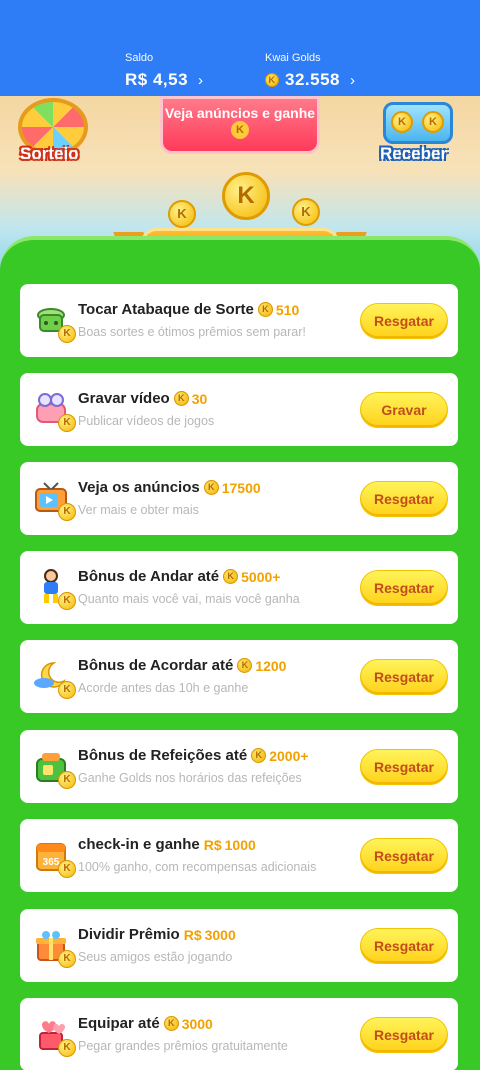 The height and width of the screenshot is (1070, 480). I want to click on task-reward: K 5000+, so click(251, 577).